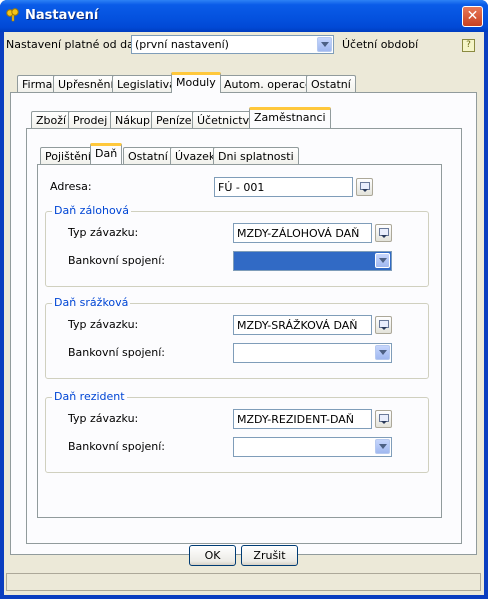 The width and height of the screenshot is (488, 599). Describe the element at coordinates (182, 44) in the screenshot. I see `settings-date-value: (první nastavení)` at that location.